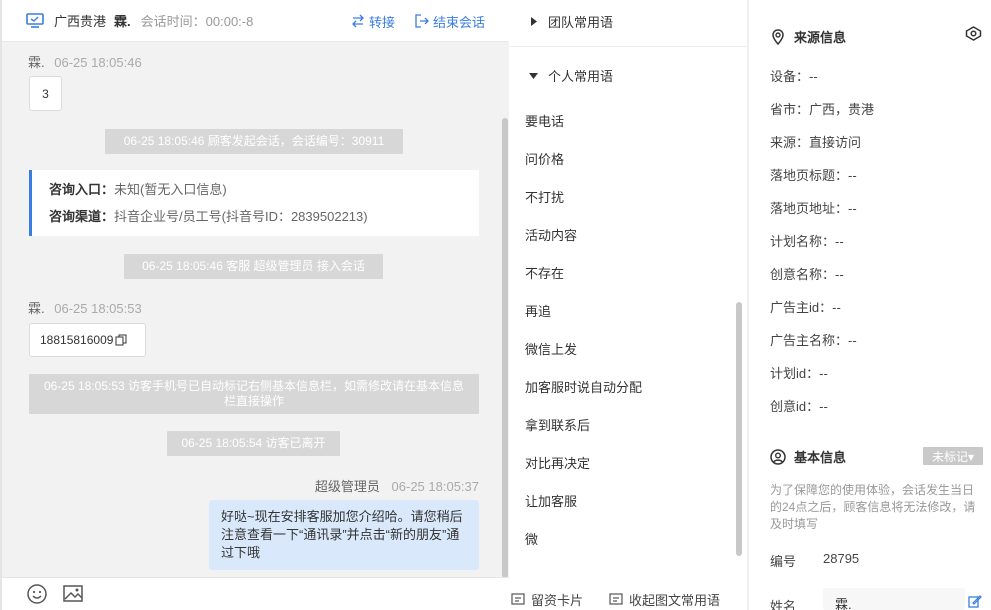 This screenshot has height=610, width=991. What do you see at coordinates (255, 593) in the screenshot?
I see `chat-toolbar` at bounding box center [255, 593].